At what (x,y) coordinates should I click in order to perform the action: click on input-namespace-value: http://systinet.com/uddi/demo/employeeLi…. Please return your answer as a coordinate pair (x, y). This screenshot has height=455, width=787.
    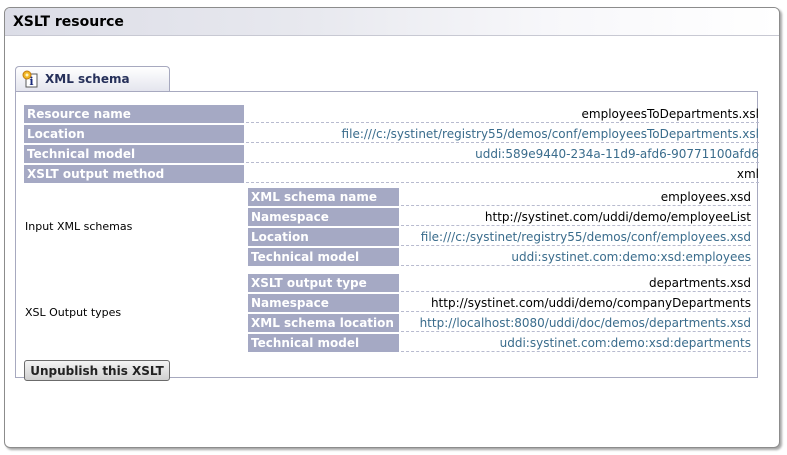
    Looking at the image, I should click on (576, 217).